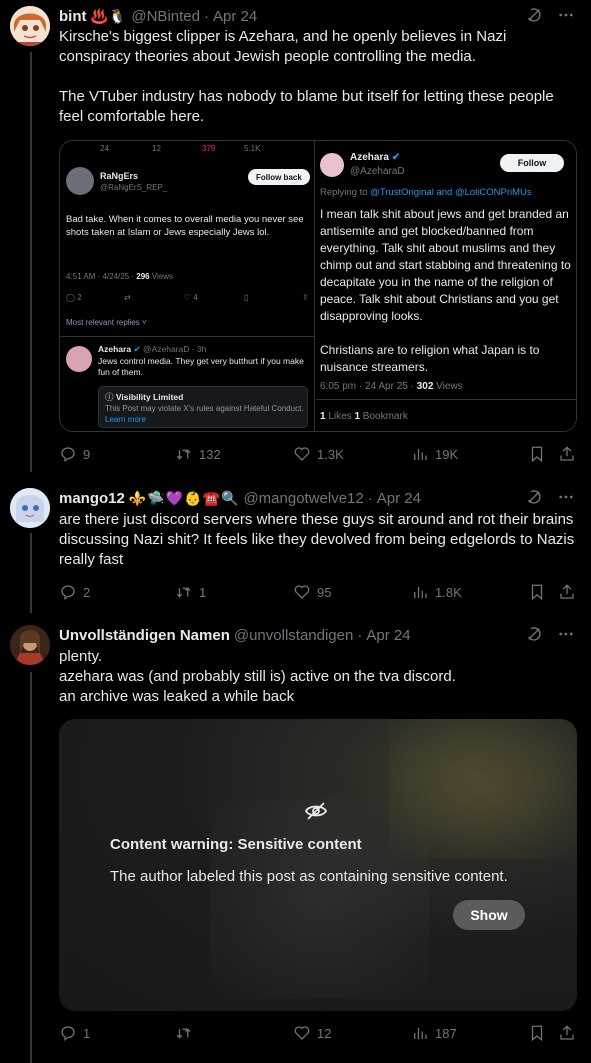 Image resolution: width=591 pixels, height=1063 pixels. I want to click on display-name: Azehara ✔, so click(375, 157).